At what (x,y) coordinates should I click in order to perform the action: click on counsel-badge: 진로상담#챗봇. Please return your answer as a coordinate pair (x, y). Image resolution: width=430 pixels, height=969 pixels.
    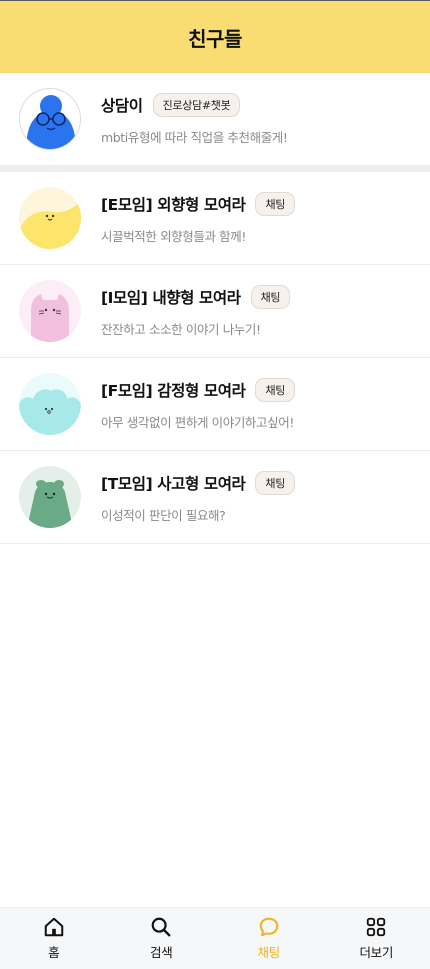
    Looking at the image, I should click on (196, 104).